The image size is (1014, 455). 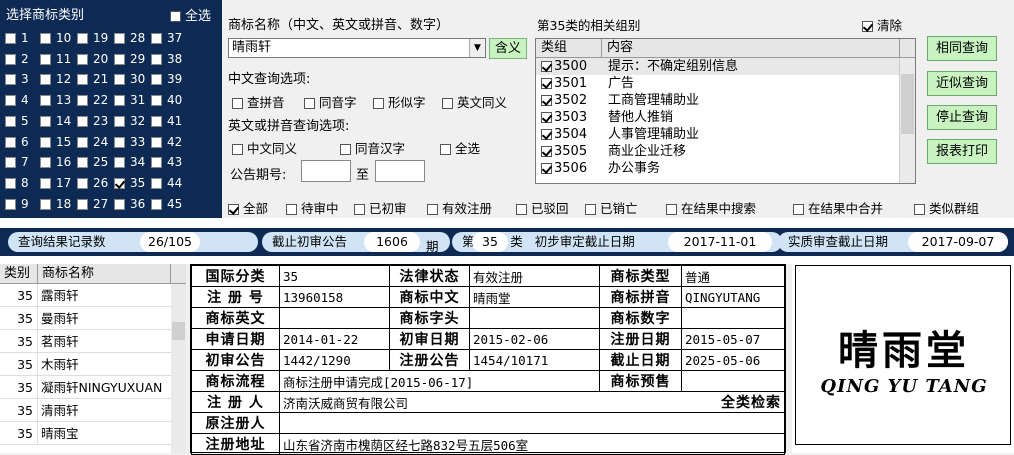 I want to click on category-checkbox-2: 2, so click(x=17, y=59).